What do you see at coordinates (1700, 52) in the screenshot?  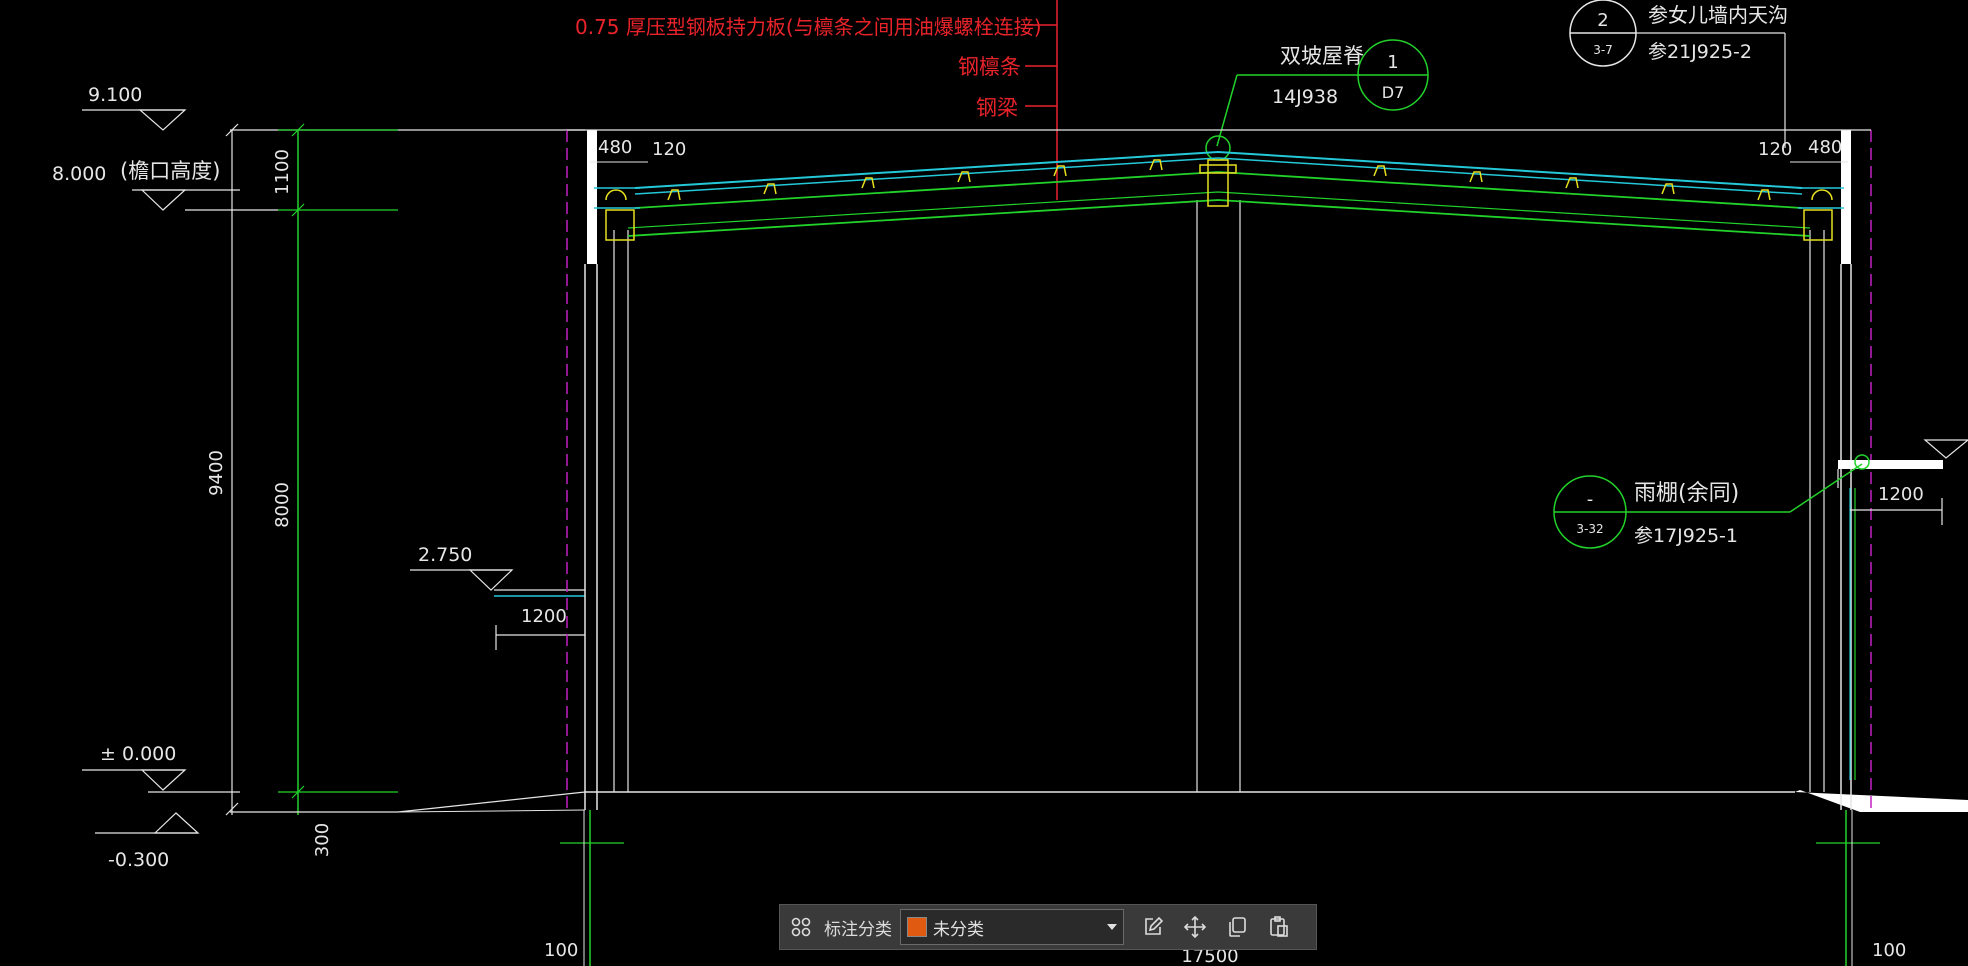 I see `gutter-ref-code: 参21J925-2` at bounding box center [1700, 52].